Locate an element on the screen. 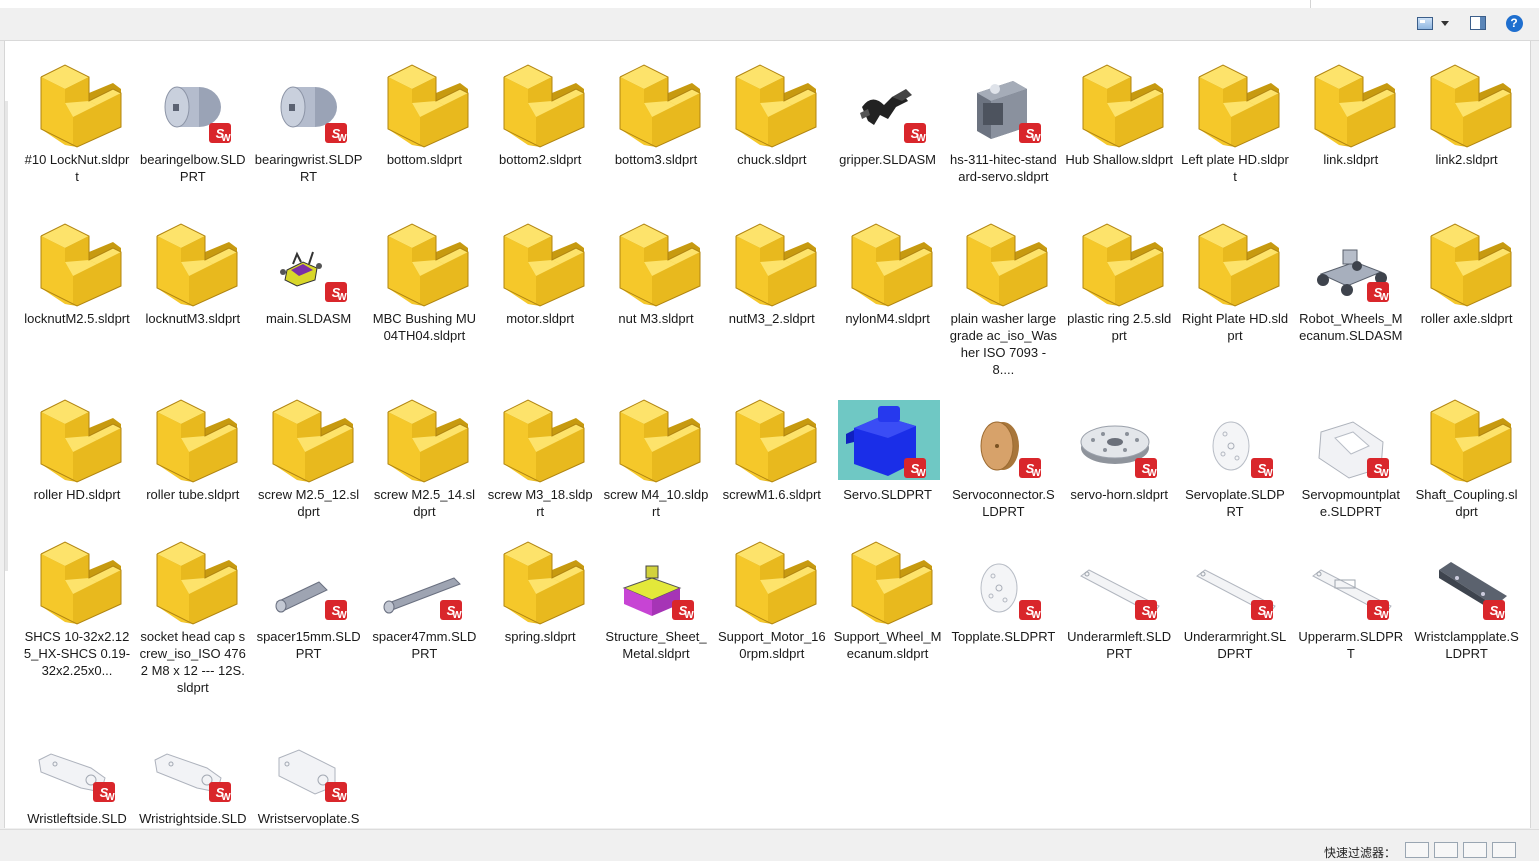  file-item: S W Underarmleft.SLDPRT is located at coordinates (1119, 594).